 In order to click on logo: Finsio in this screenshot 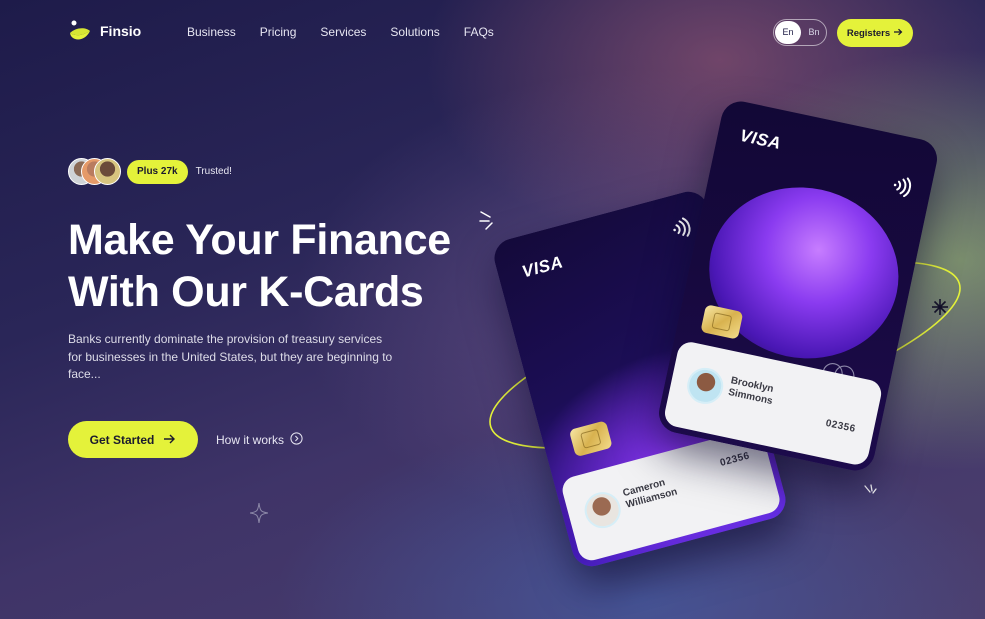, I will do `click(104, 31)`.